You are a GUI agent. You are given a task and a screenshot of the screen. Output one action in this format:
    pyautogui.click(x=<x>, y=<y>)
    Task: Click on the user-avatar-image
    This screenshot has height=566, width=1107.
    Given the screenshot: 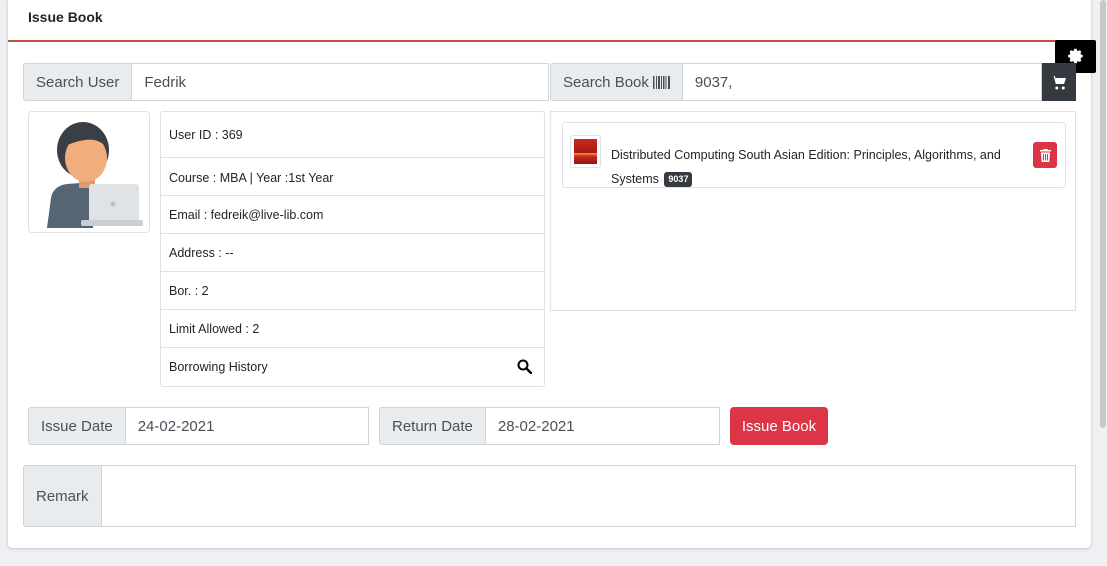 What is the action you would take?
    pyautogui.click(x=95, y=175)
    